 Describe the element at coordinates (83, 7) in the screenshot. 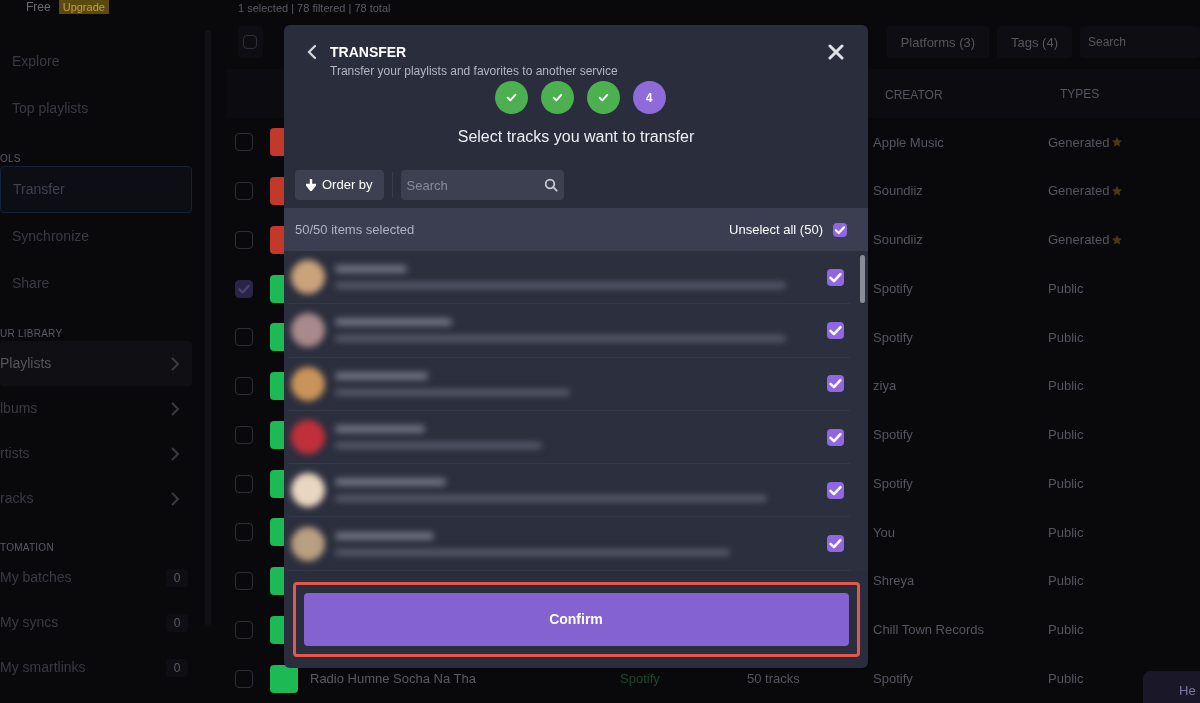

I see `upgrade-badge: Upgrade` at that location.